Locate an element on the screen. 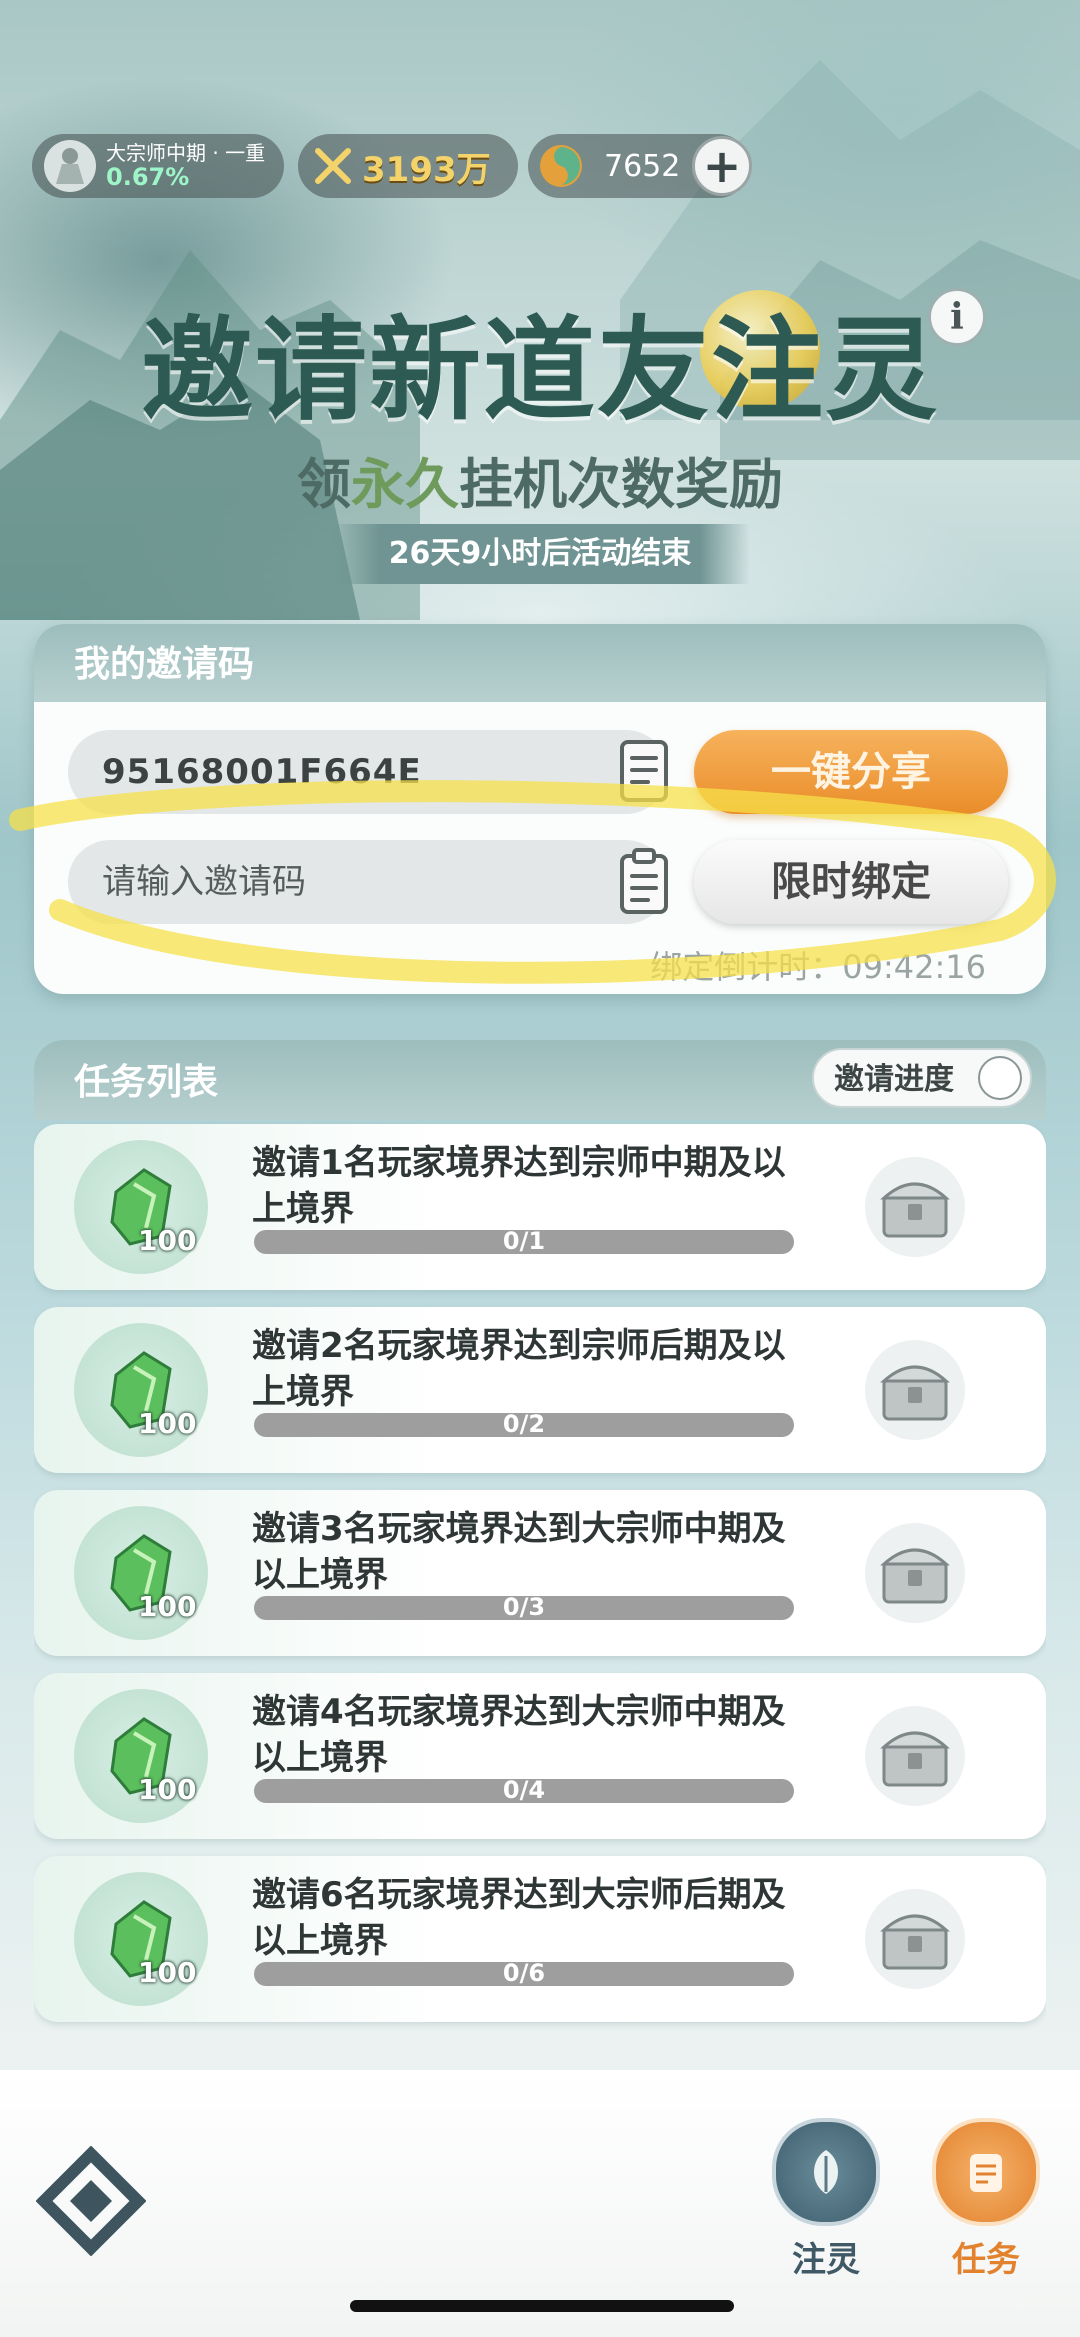 Image resolution: width=1080 pixels, height=2337 pixels. task-row: 100 邀请1名玩家境界达到宗师中期及以上境界 0/1 is located at coordinates (540, 1207).